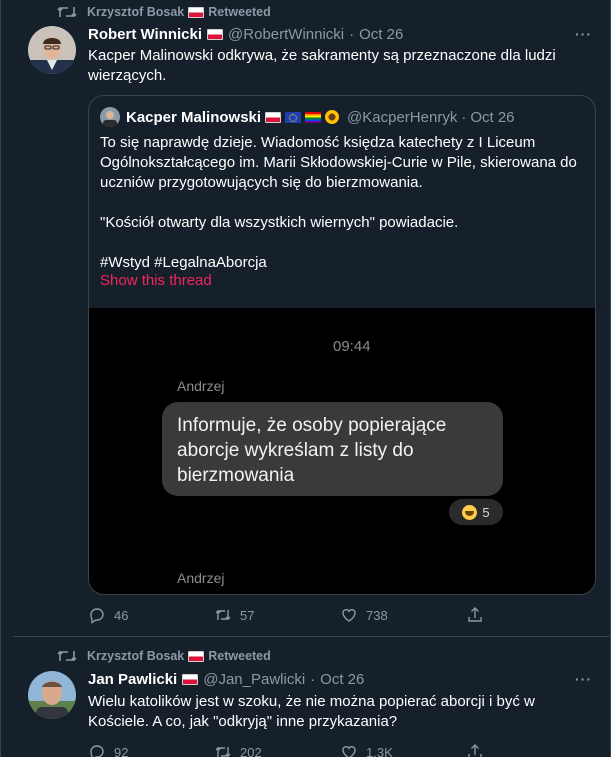  Describe the element at coordinates (277, 750) in the screenshot. I see `retweet-button: 202` at that location.